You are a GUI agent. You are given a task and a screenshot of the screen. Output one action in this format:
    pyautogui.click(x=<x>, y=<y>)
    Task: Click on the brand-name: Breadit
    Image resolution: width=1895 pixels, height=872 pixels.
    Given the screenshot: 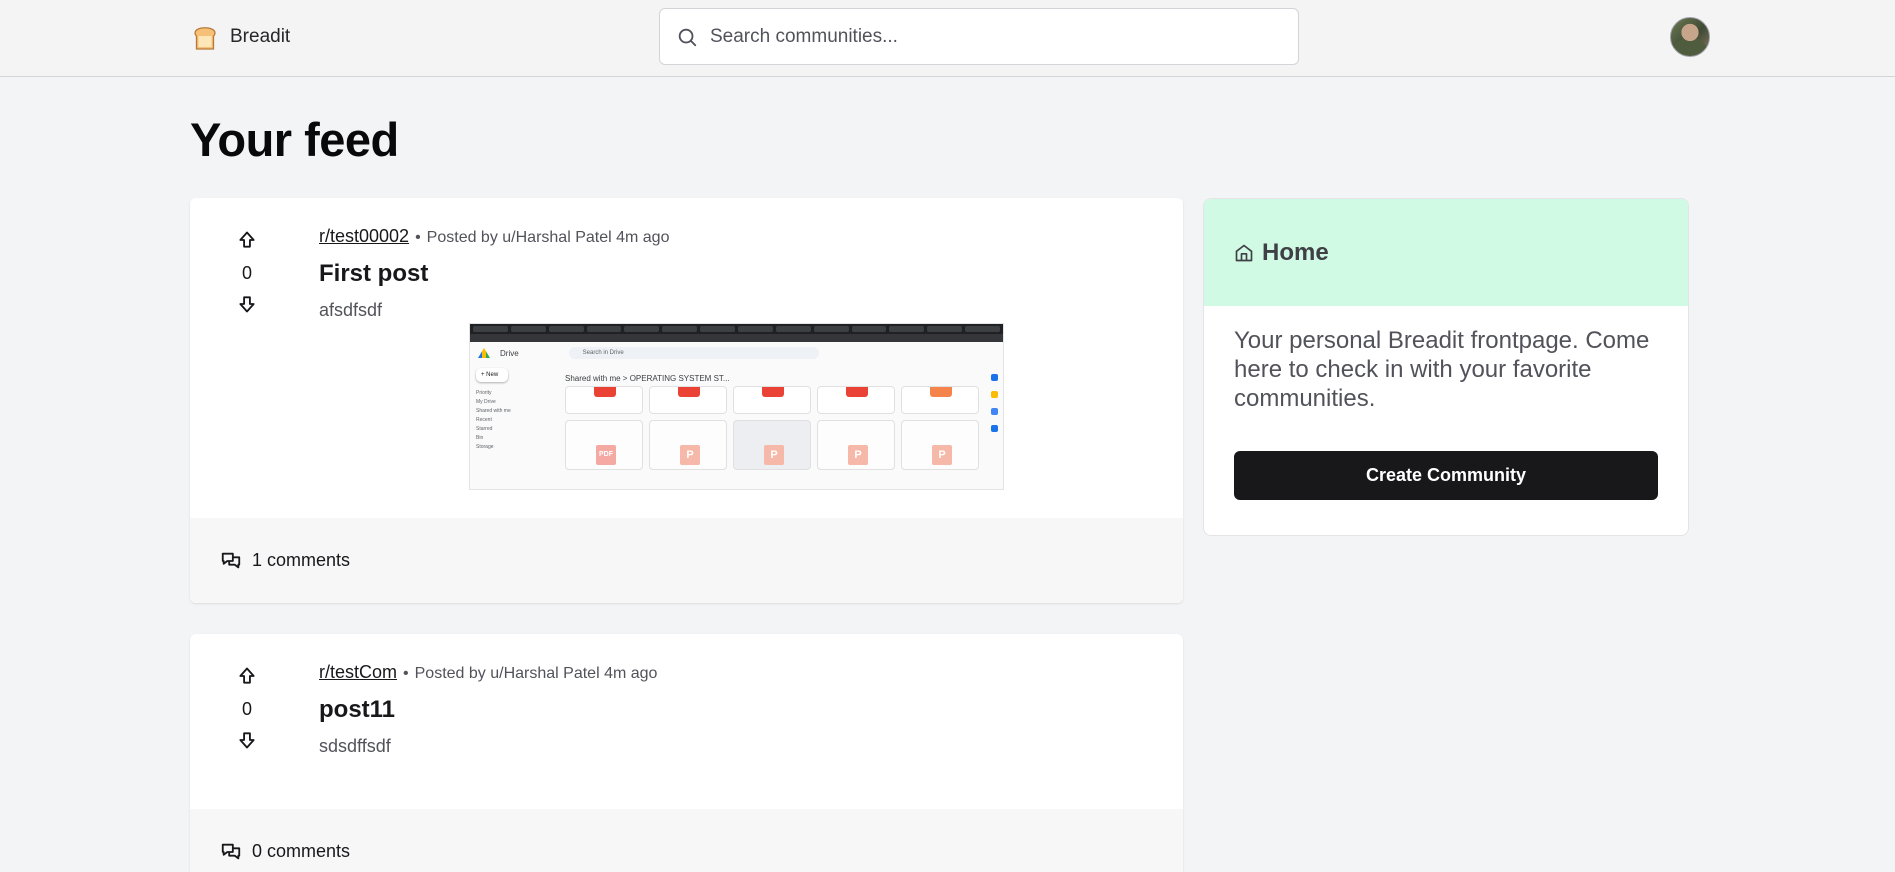 What is the action you would take?
    pyautogui.click(x=260, y=36)
    